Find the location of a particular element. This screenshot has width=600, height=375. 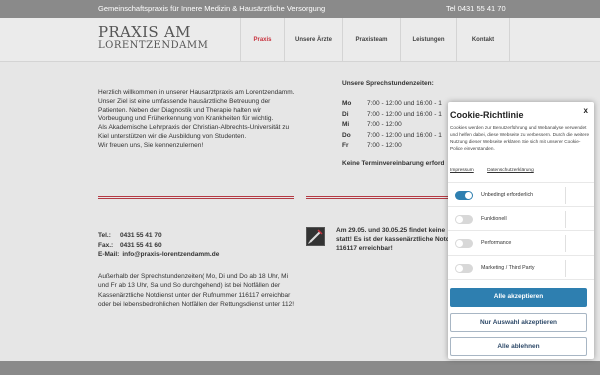

hours-day: Mo is located at coordinates (347, 103).